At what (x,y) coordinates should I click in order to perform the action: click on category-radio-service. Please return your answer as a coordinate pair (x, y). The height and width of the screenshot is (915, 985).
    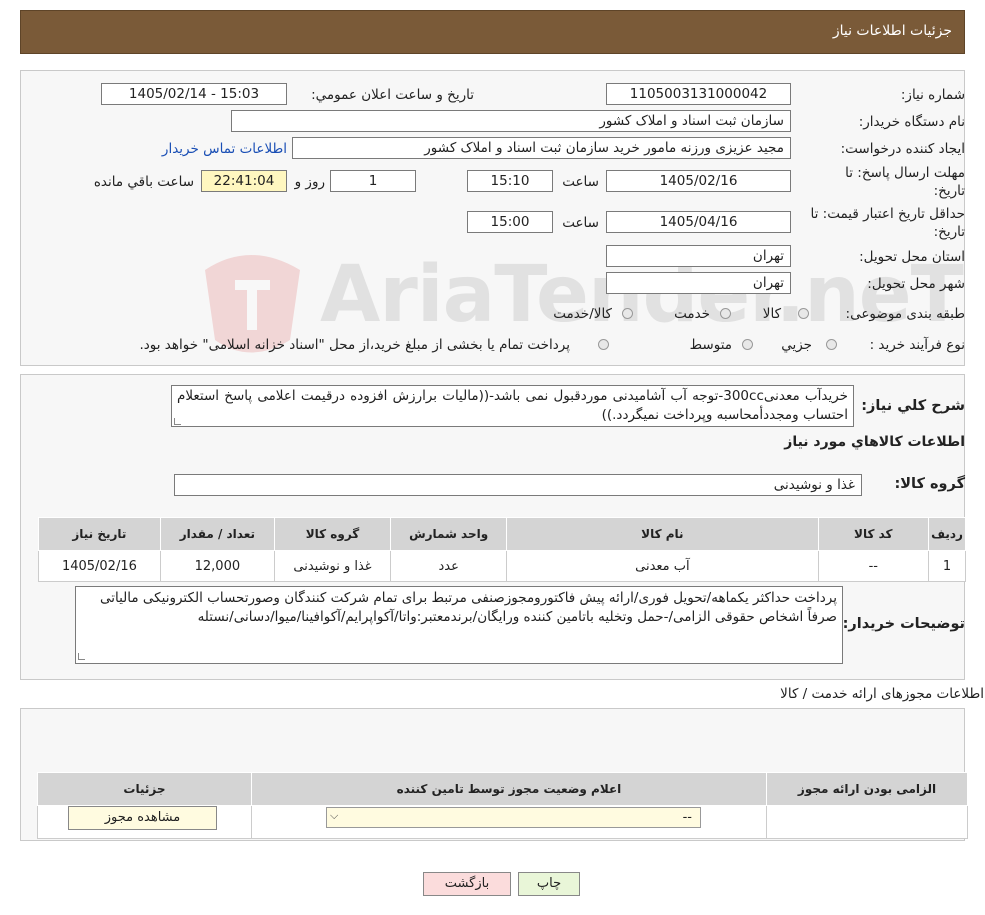
    Looking at the image, I should click on (725, 313).